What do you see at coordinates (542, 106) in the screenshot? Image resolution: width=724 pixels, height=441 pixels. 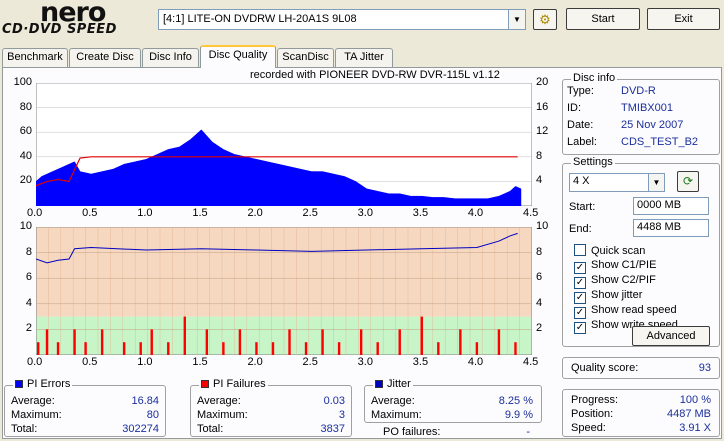 I see `y2-tick-label: 16` at bounding box center [542, 106].